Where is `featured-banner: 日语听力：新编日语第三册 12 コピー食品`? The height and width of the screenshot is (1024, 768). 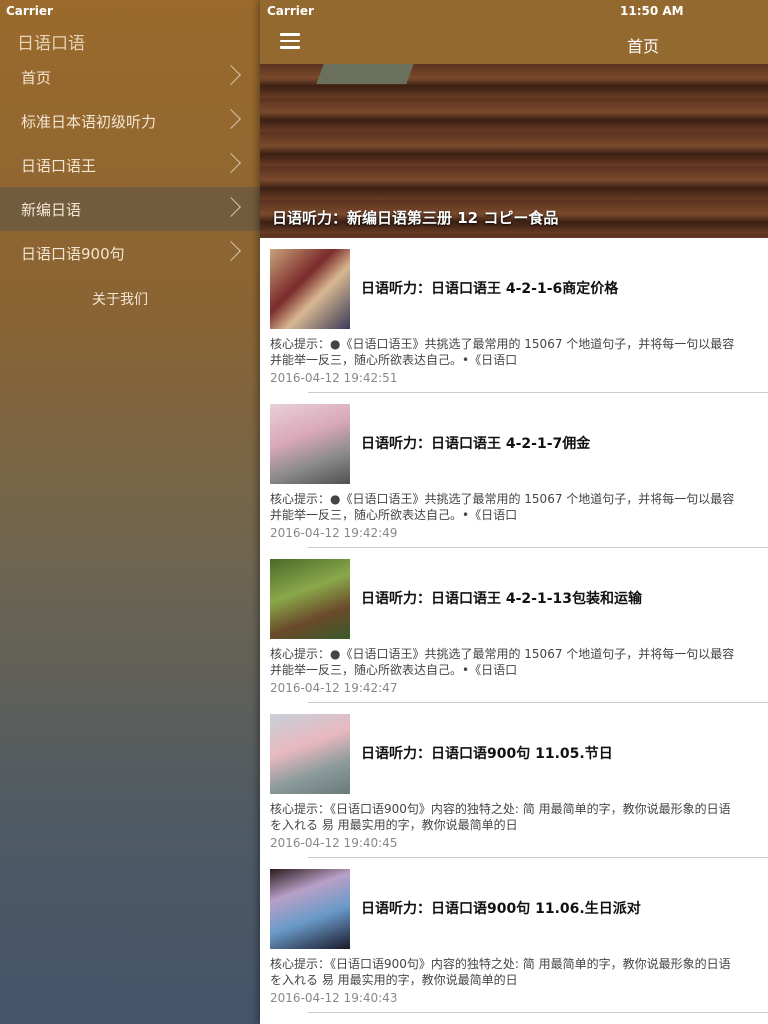 featured-banner: 日语听力：新编日语第三册 12 コピー食品 is located at coordinates (514, 151).